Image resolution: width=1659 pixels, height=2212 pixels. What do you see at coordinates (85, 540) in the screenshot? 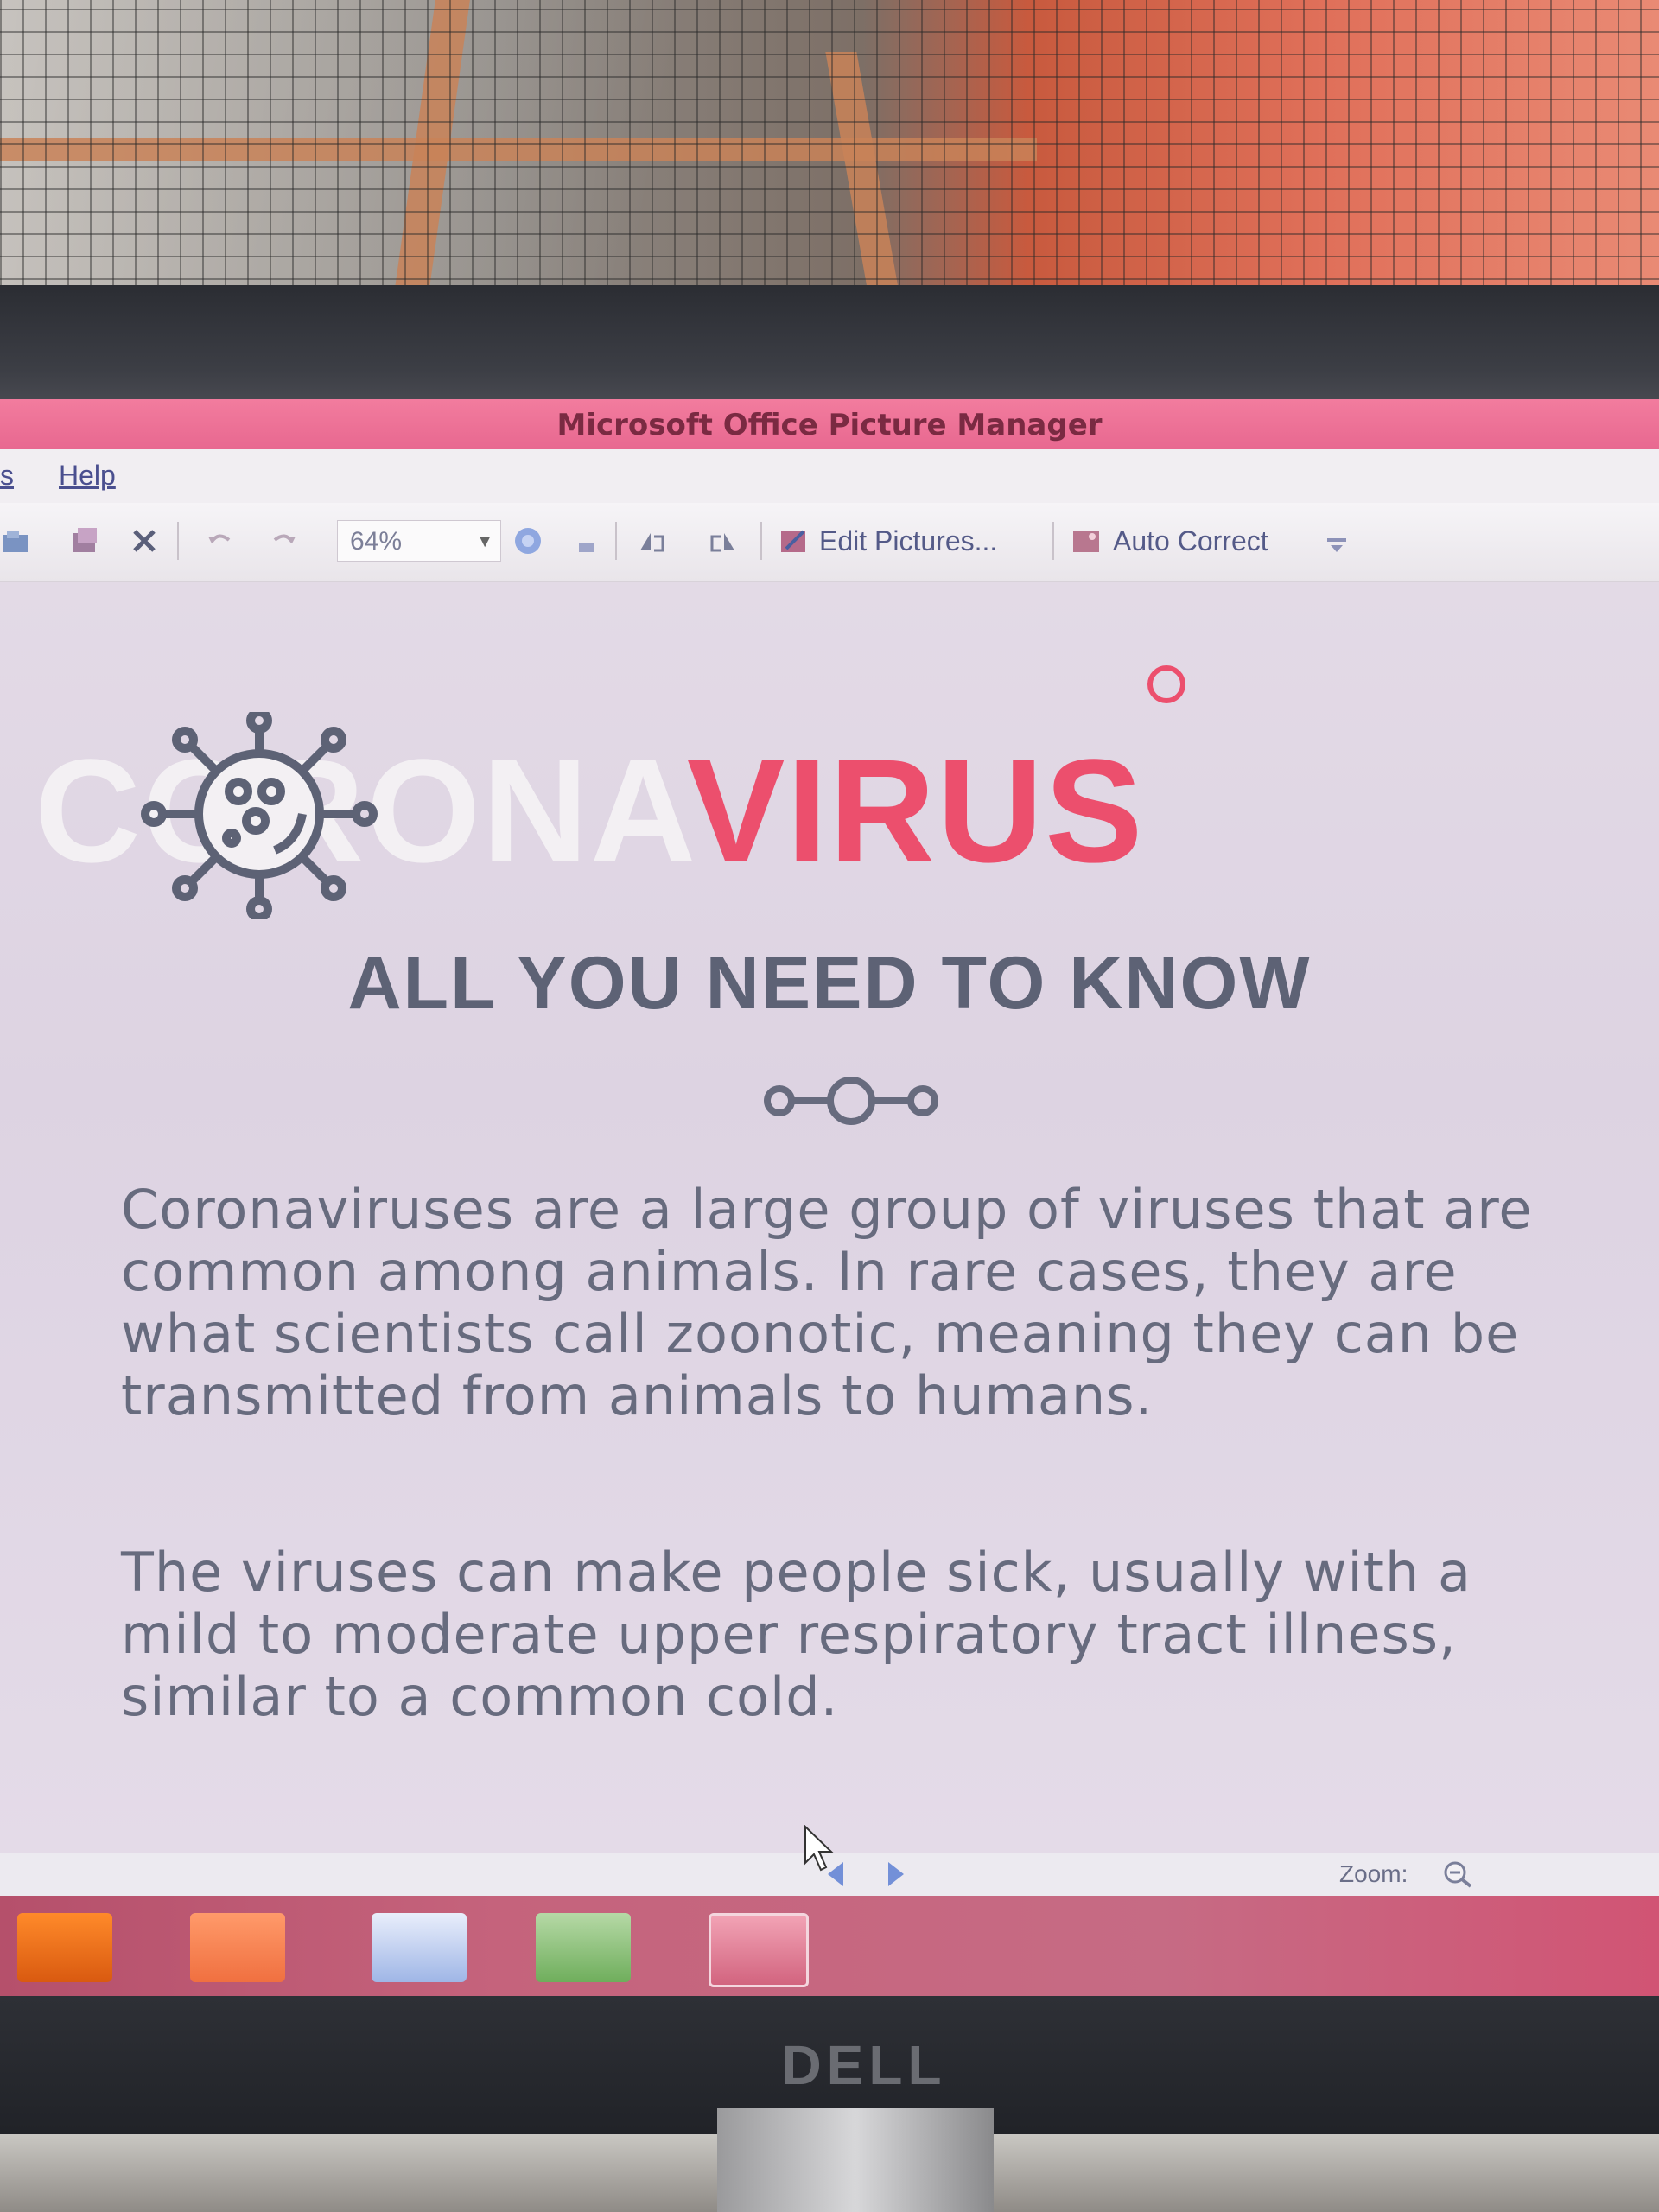
I see `copy-icon` at bounding box center [85, 540].